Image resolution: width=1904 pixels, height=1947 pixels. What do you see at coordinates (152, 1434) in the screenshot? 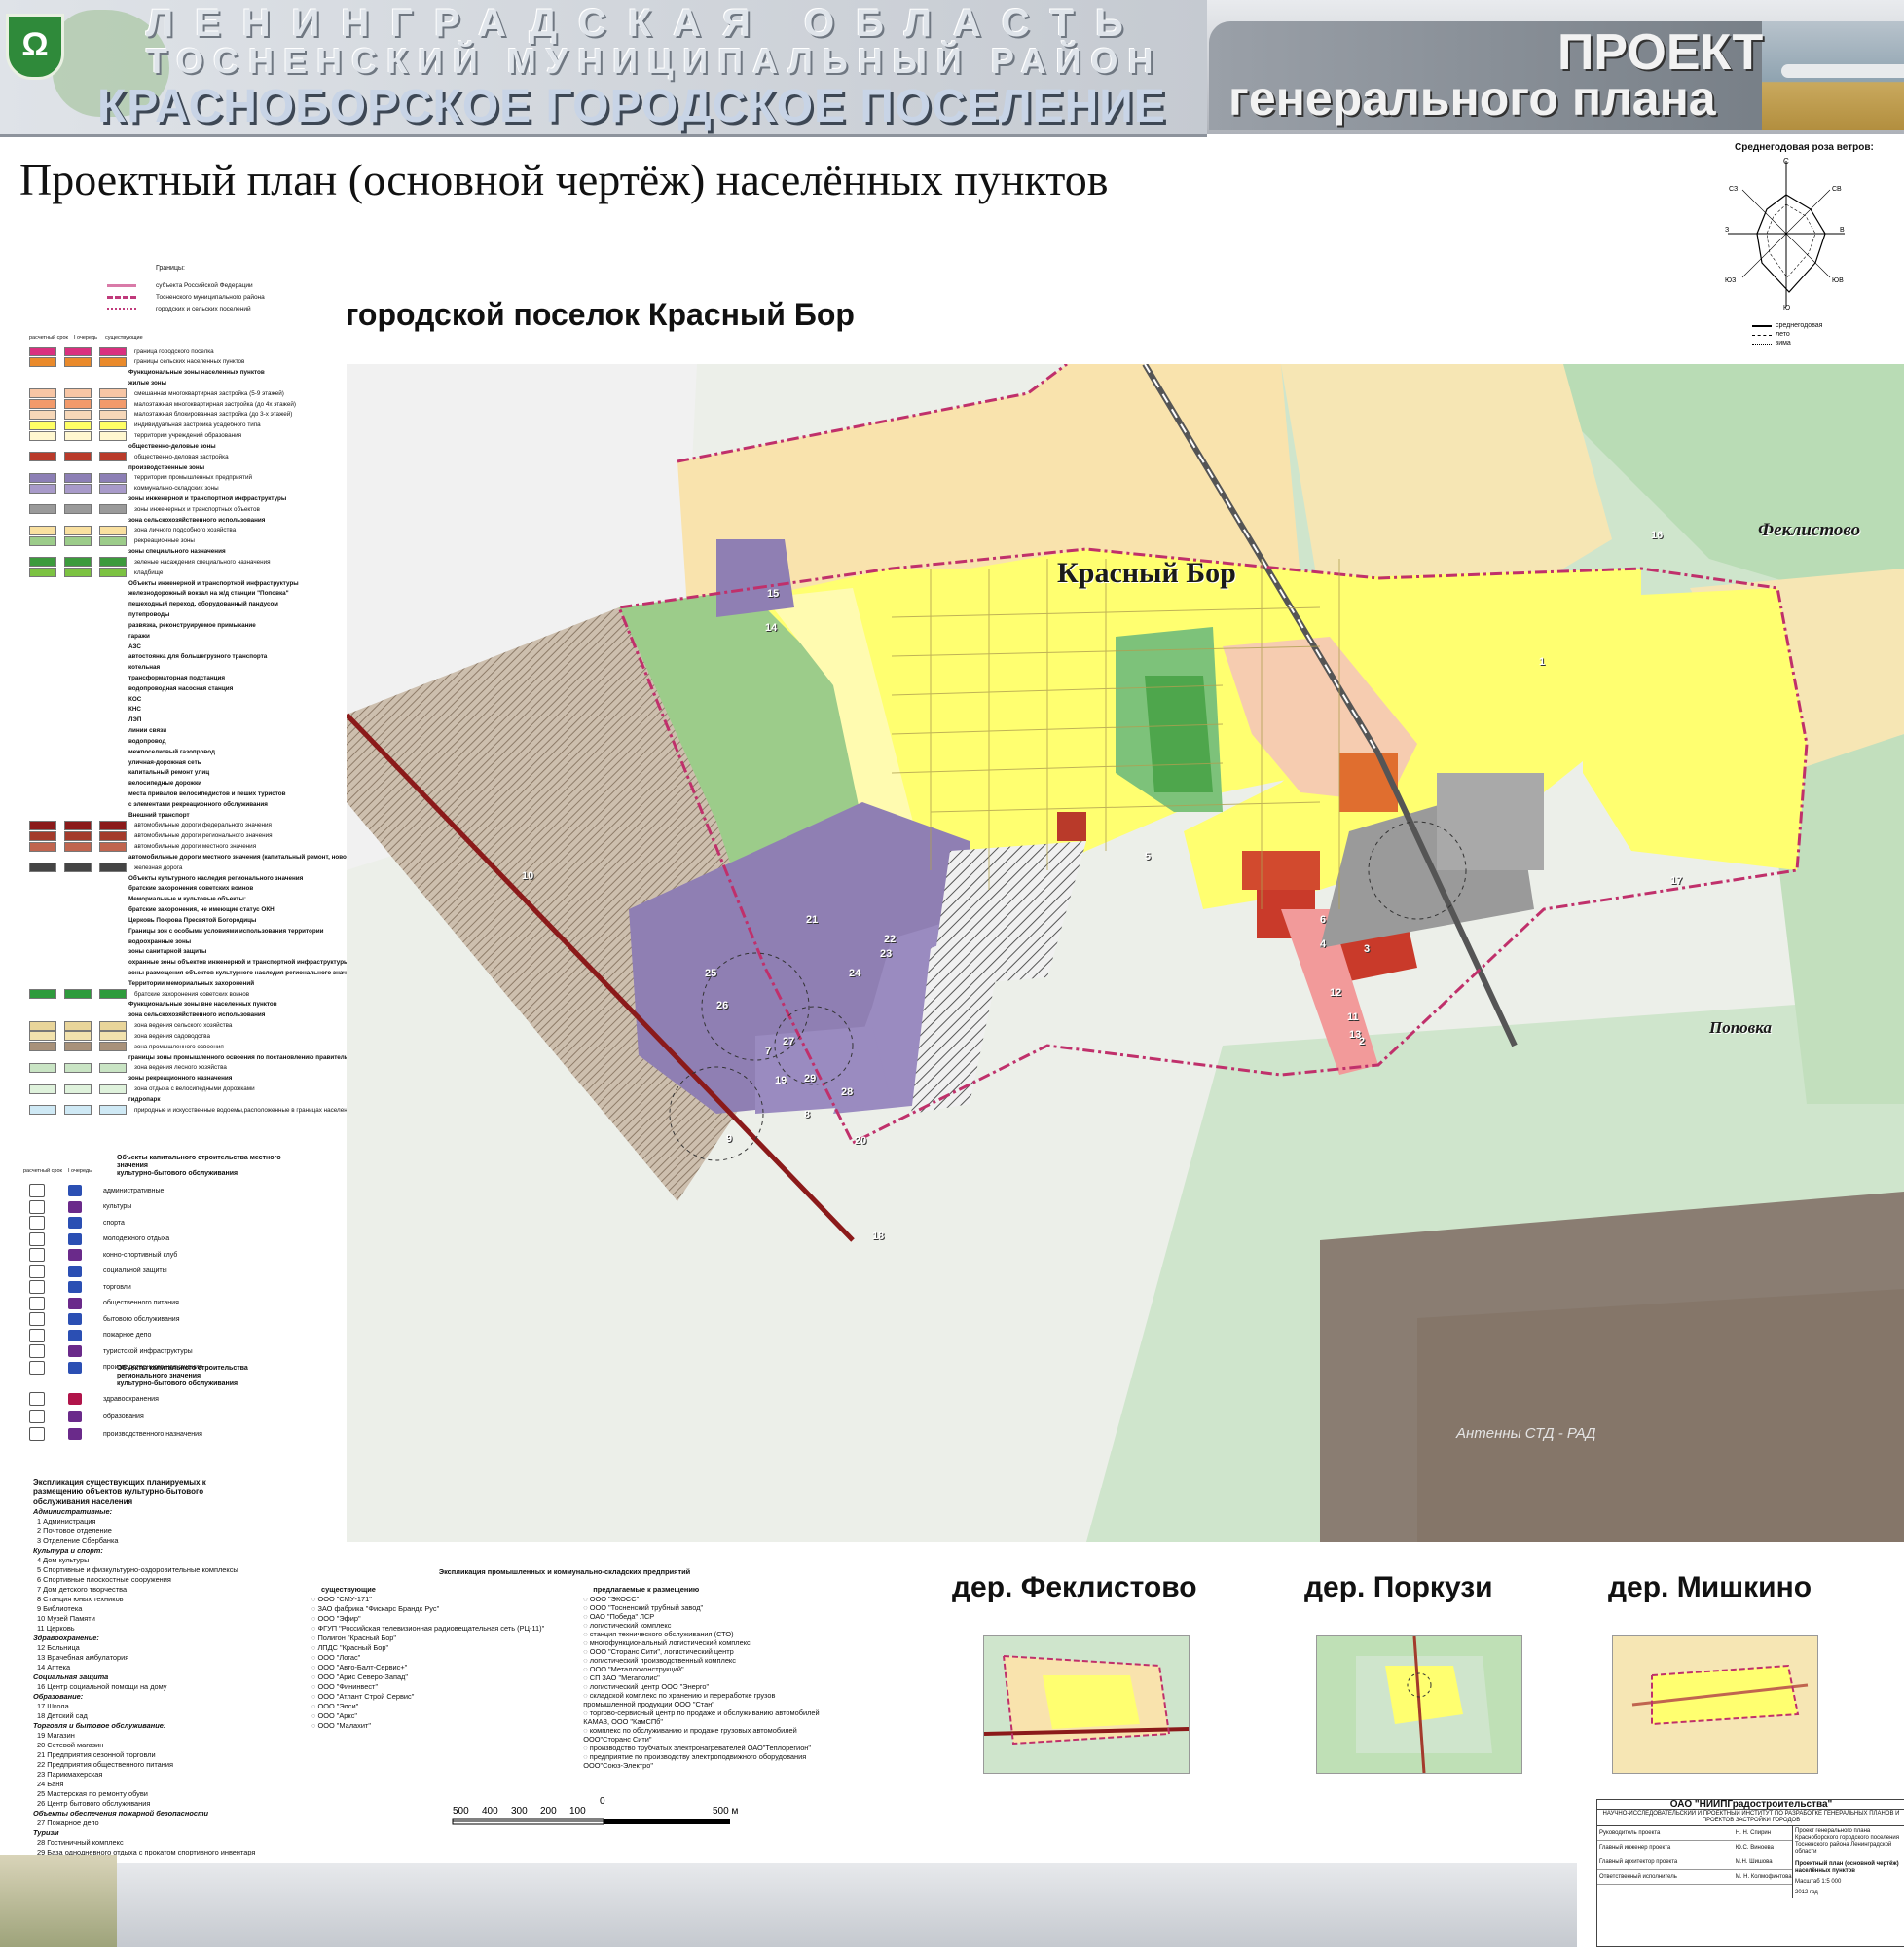
I see `object-legend-label: производственного назначения` at bounding box center [152, 1434].